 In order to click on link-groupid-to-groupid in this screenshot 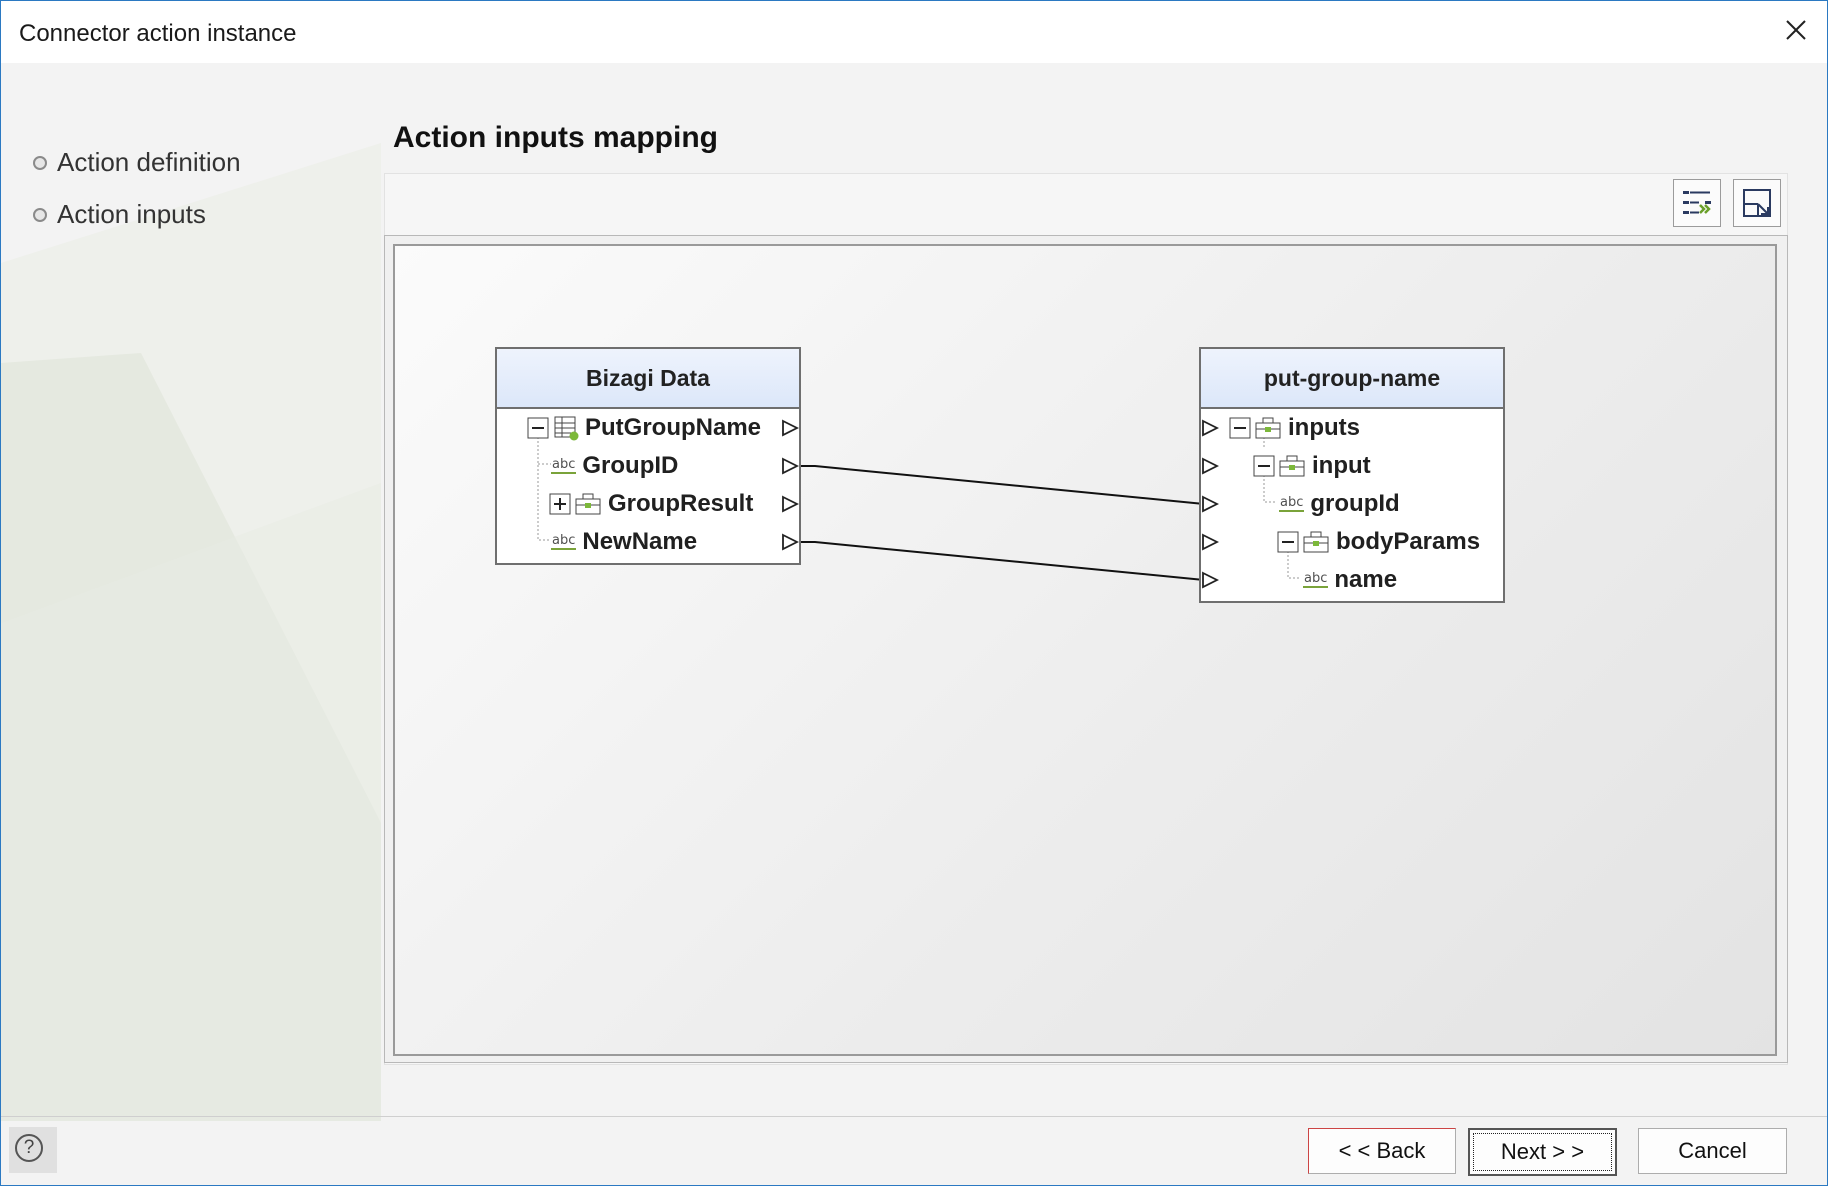, I will do `click(1003, 485)`.